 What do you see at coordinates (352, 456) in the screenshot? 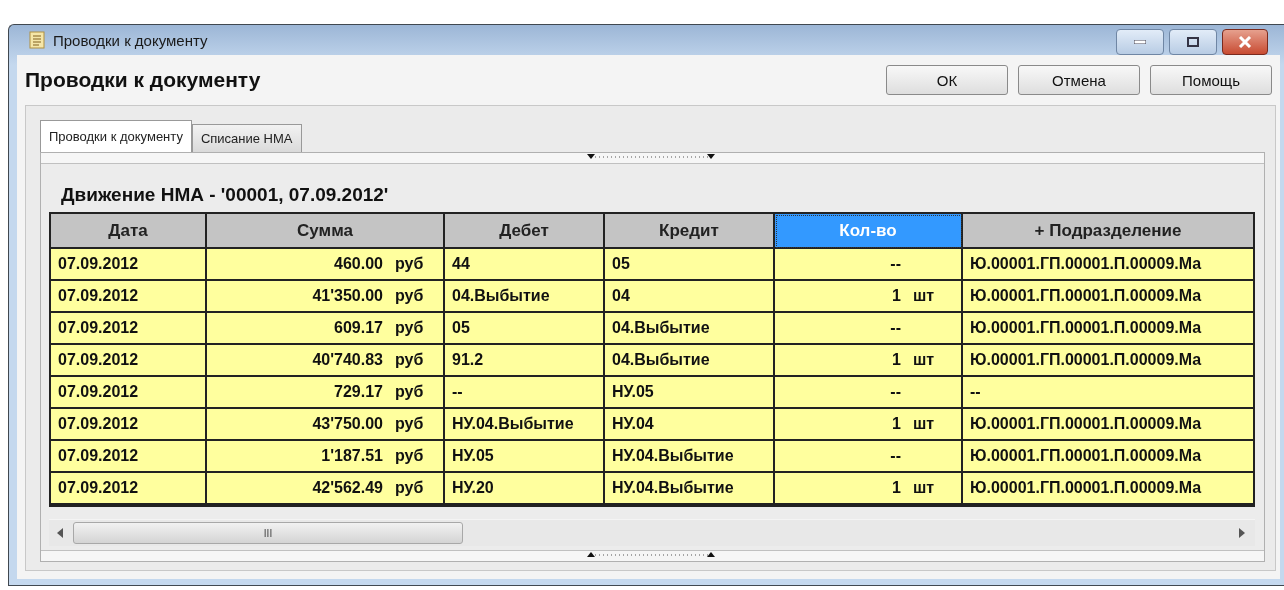
I see `amount-value: 1'187.51` at bounding box center [352, 456].